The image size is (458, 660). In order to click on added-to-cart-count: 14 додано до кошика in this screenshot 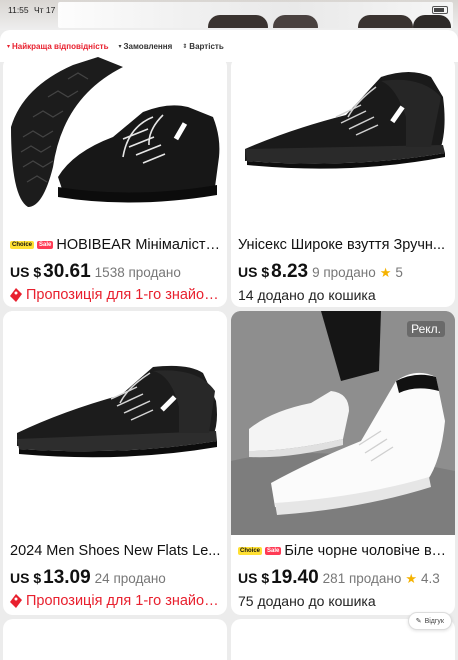, I will do `click(307, 295)`.